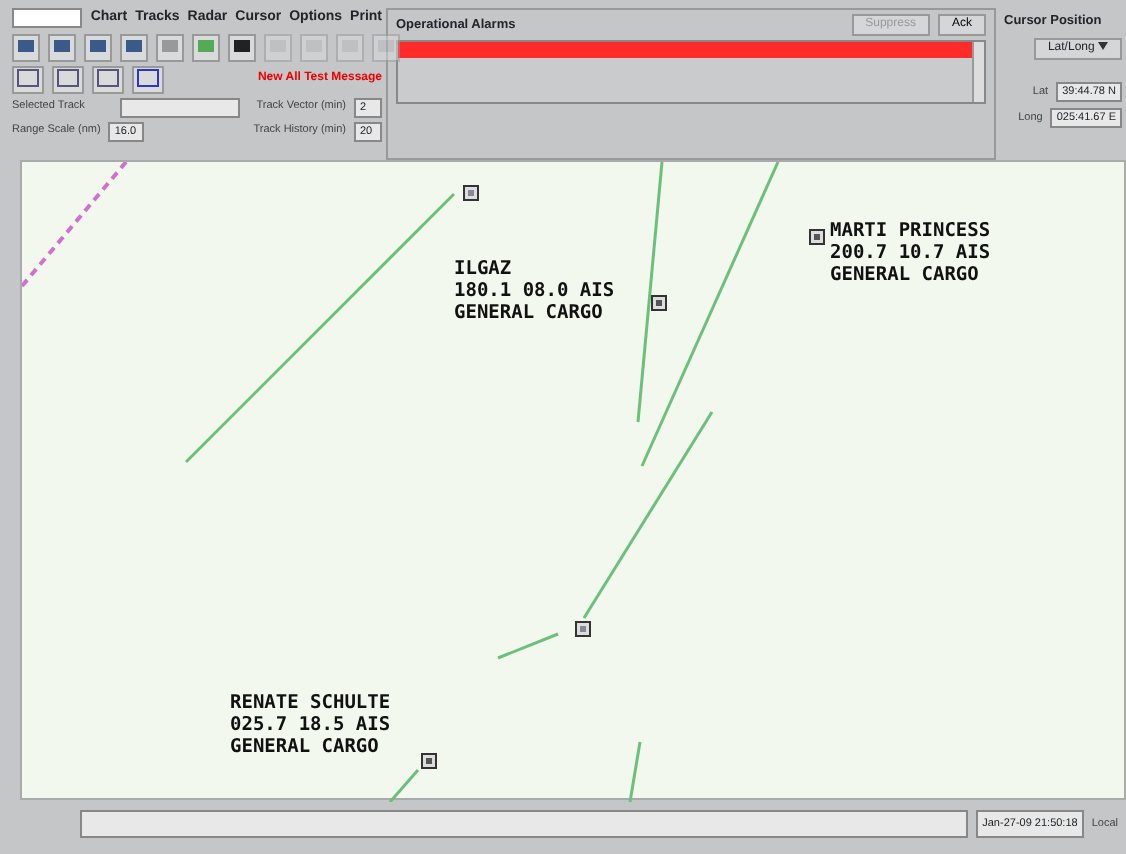 The height and width of the screenshot is (854, 1126). Describe the element at coordinates (1103, 46) in the screenshot. I see `caret-icon` at that location.